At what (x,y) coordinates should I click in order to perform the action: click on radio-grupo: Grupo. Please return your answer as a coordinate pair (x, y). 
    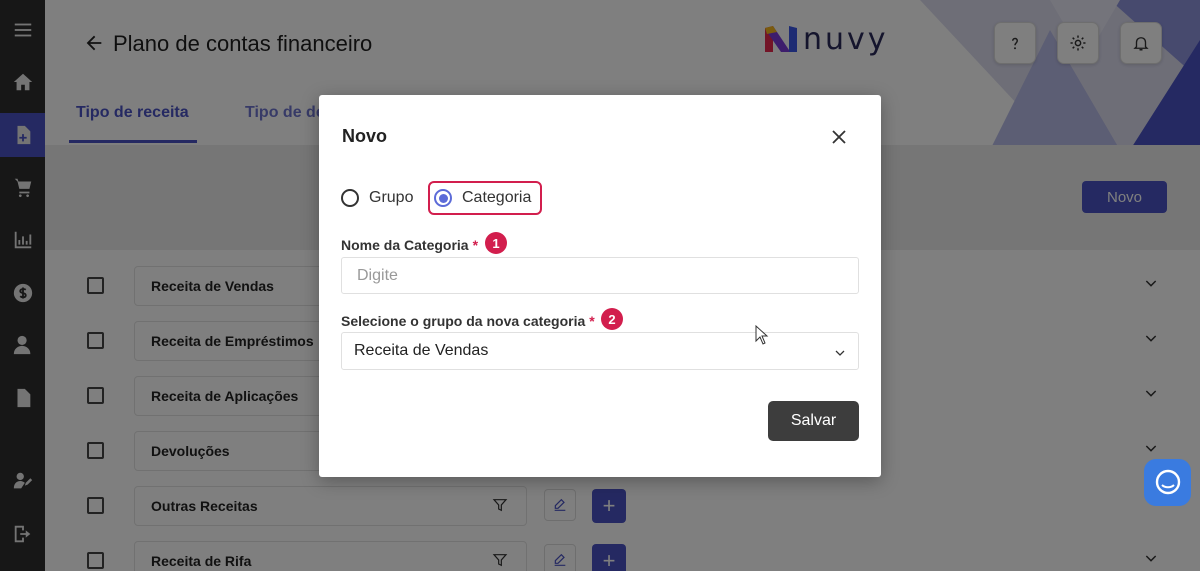
    Looking at the image, I should click on (377, 198).